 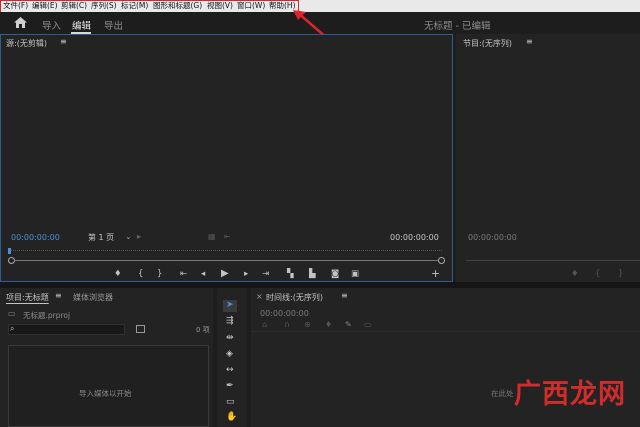 What do you see at coordinates (139, 236) in the screenshot?
I see `playback-settings-icon: ▸` at bounding box center [139, 236].